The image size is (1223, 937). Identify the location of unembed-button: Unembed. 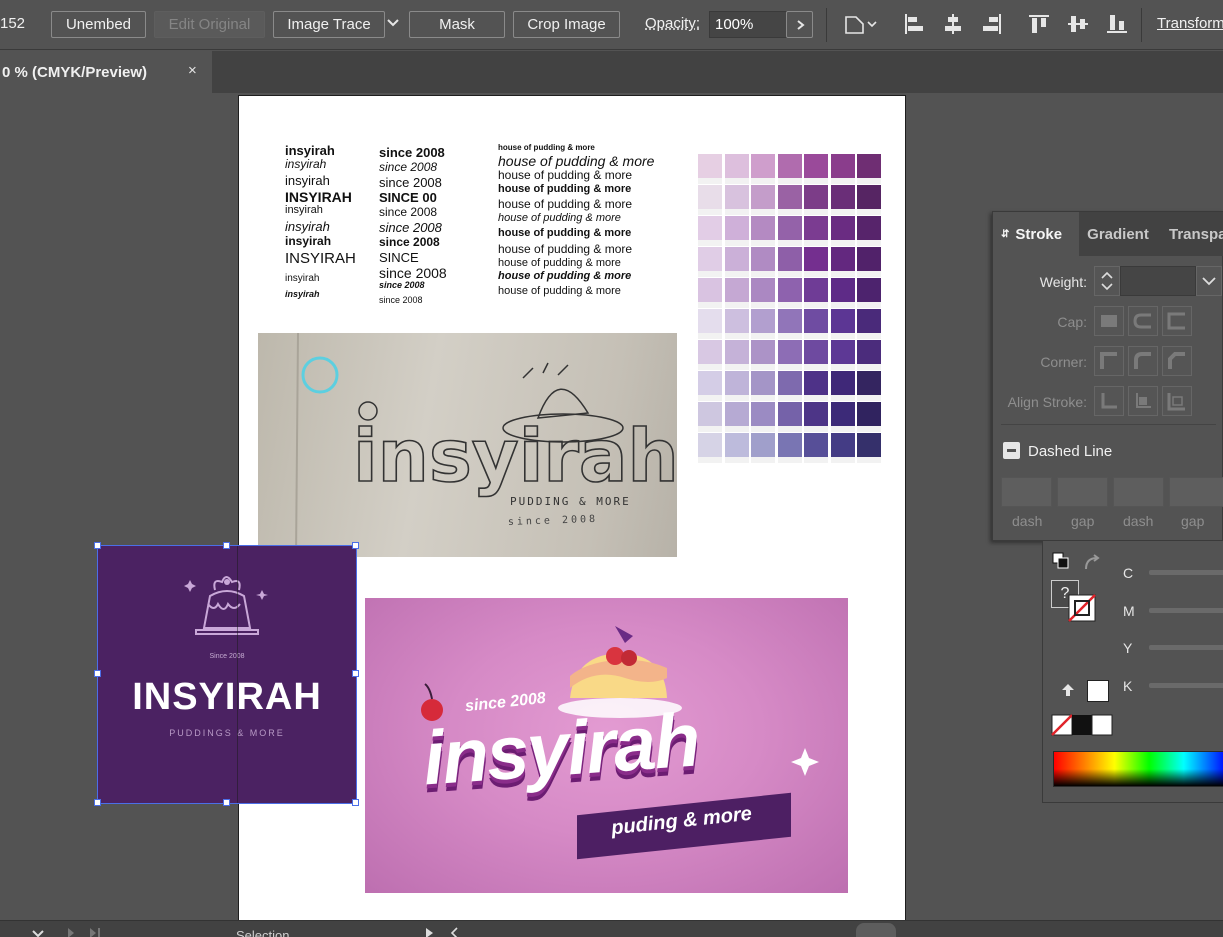
(98, 24).